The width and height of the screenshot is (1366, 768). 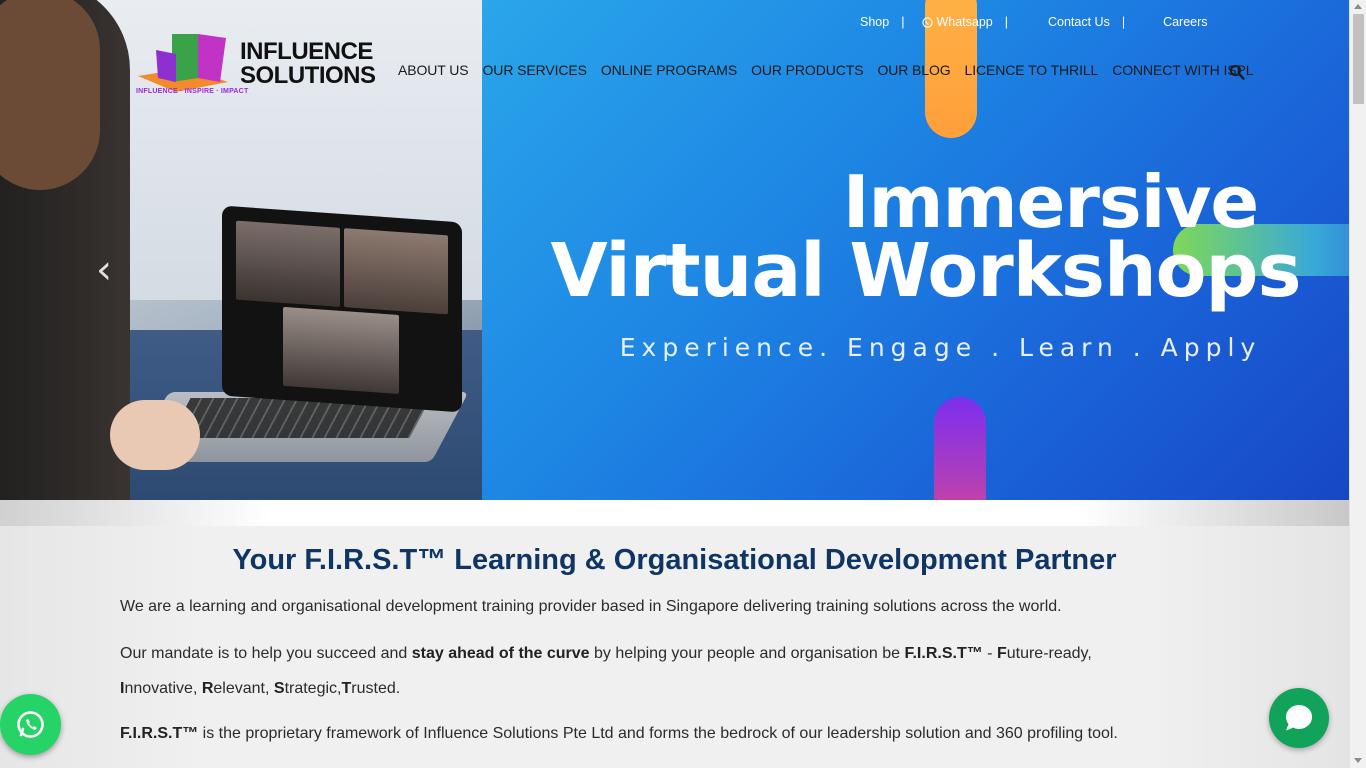 What do you see at coordinates (1358, 6) in the screenshot?
I see `scroll-up-arrow-icon` at bounding box center [1358, 6].